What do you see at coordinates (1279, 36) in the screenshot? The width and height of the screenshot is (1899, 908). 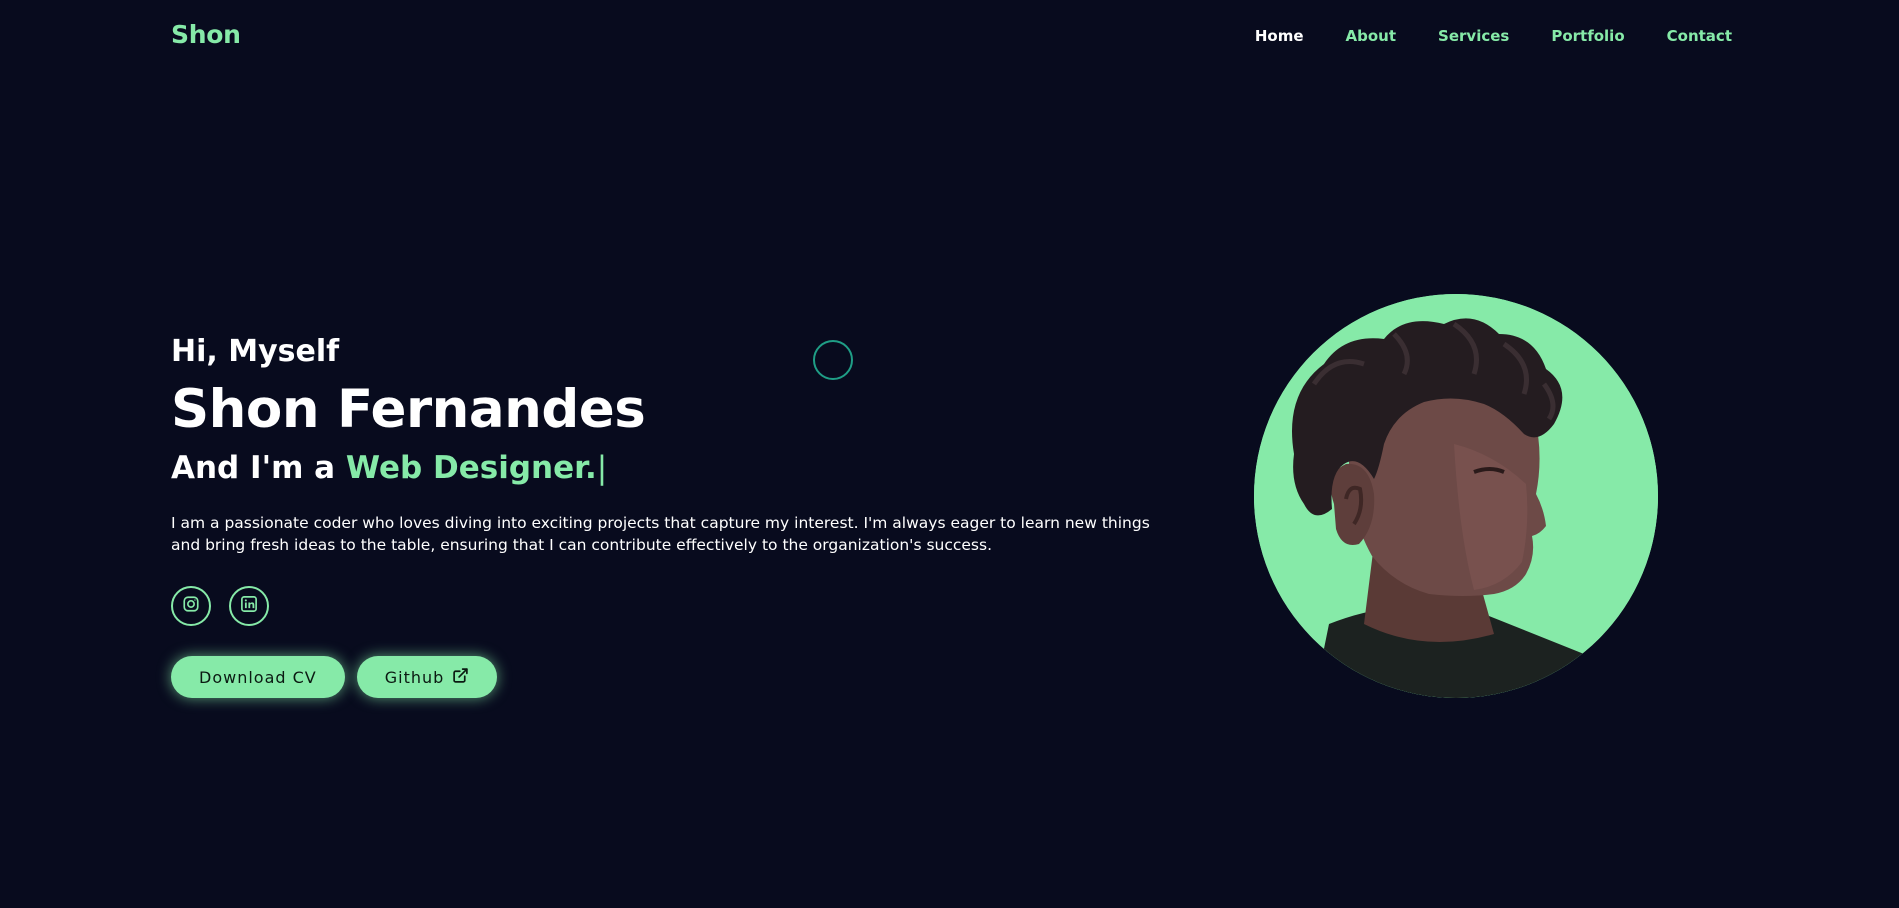 I see `nav-home: Home` at bounding box center [1279, 36].